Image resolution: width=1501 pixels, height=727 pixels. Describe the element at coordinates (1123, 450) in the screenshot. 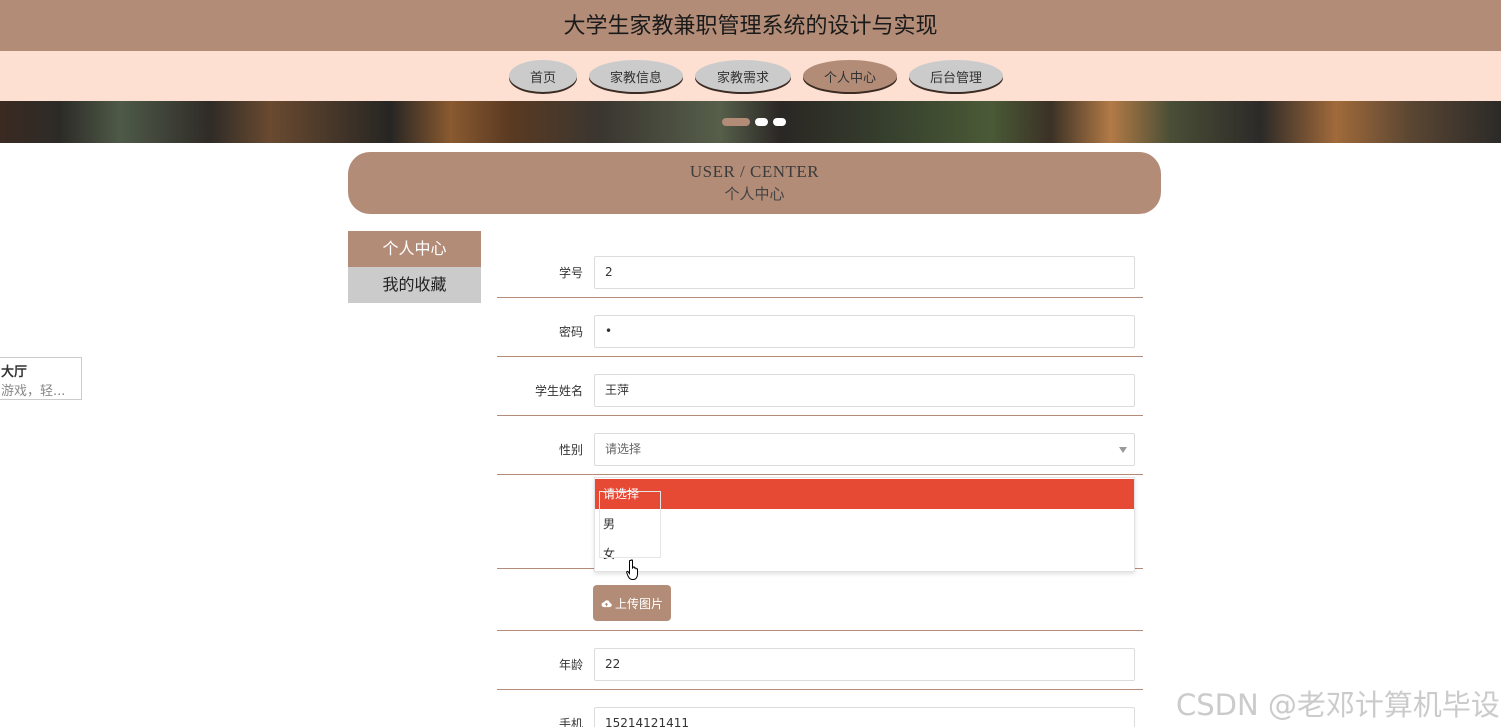

I see `chevron-down-icon` at that location.